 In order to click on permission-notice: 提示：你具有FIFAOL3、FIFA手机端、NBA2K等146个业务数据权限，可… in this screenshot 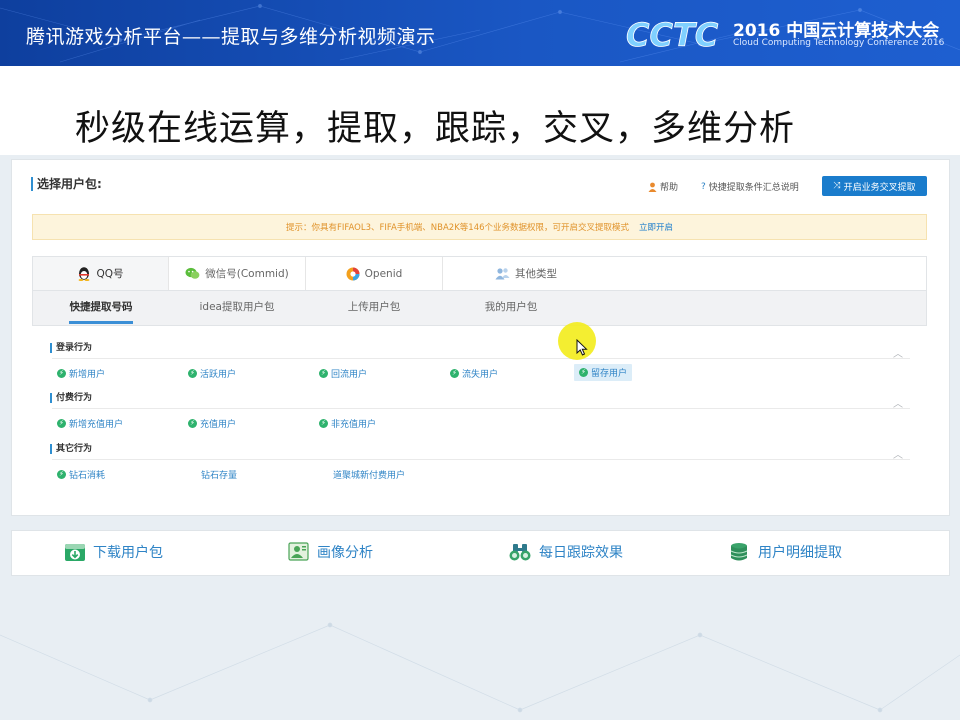, I will do `click(479, 227)`.